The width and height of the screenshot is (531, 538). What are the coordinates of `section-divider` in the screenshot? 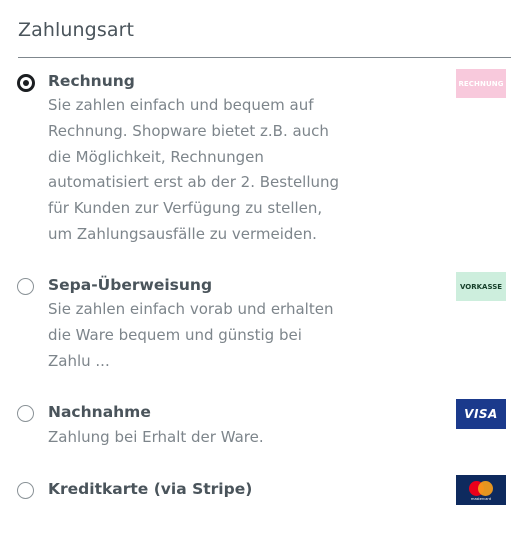 It's located at (264, 57).